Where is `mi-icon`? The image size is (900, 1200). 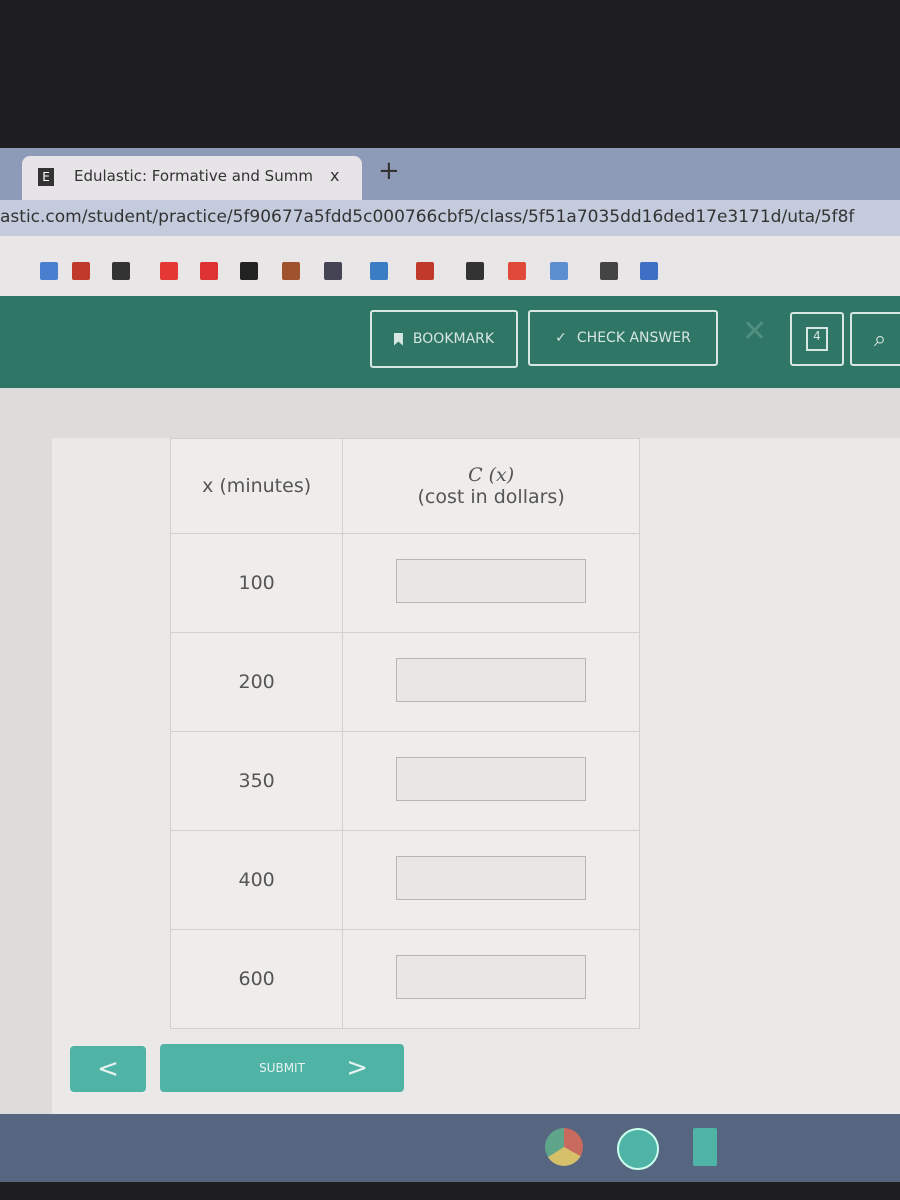
mi-icon is located at coordinates (209, 271).